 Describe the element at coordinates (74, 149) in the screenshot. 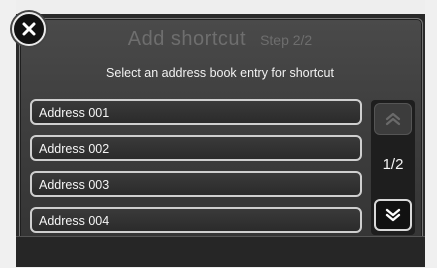

I see `address-entry-label: Address 002` at that location.